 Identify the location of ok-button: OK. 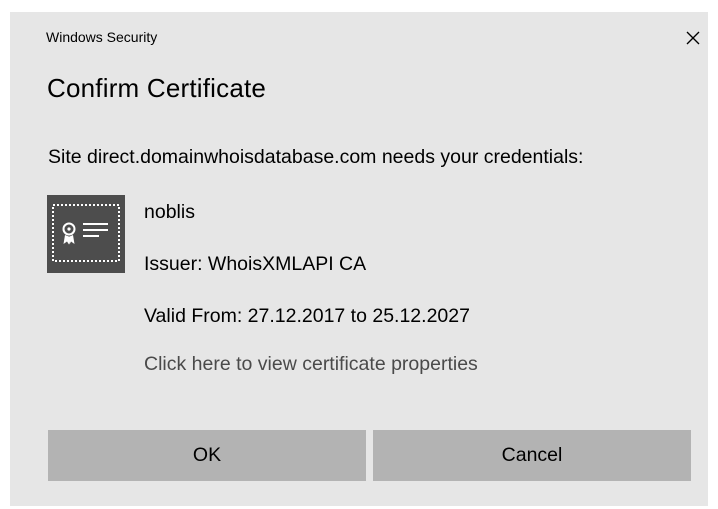
(207, 455).